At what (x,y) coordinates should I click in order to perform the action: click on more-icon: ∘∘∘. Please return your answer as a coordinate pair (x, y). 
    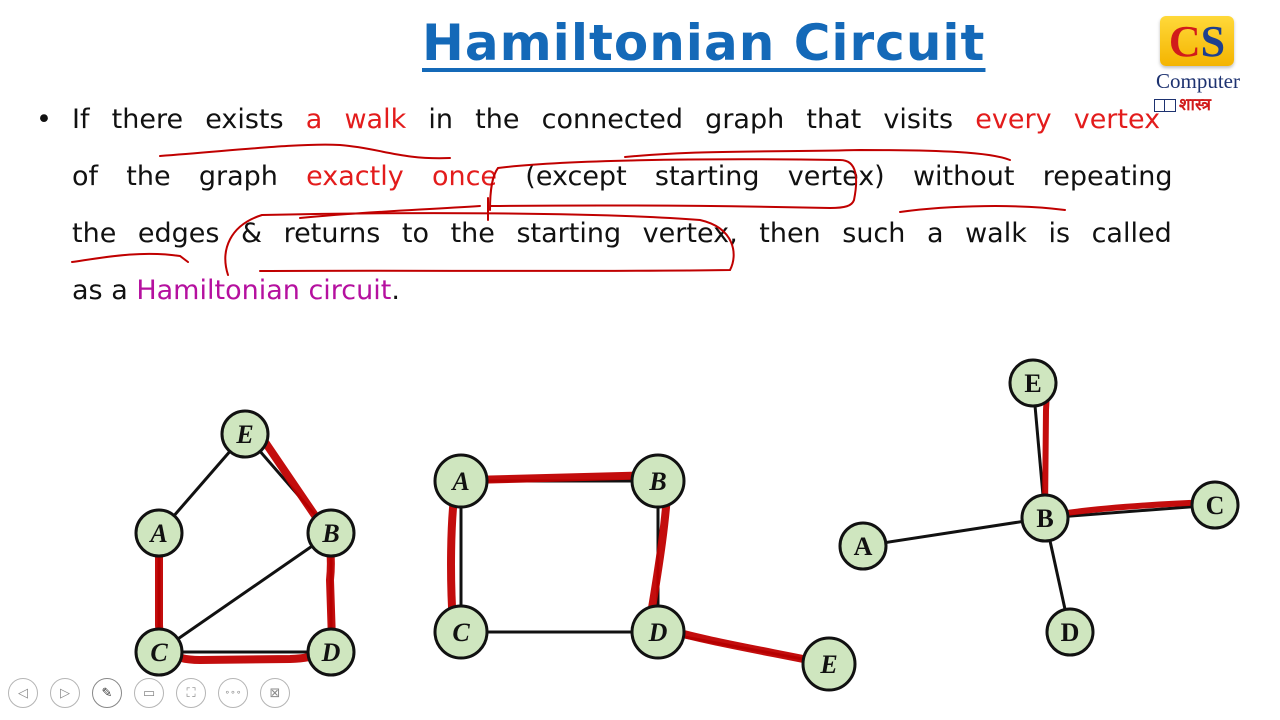
    Looking at the image, I should click on (233, 693).